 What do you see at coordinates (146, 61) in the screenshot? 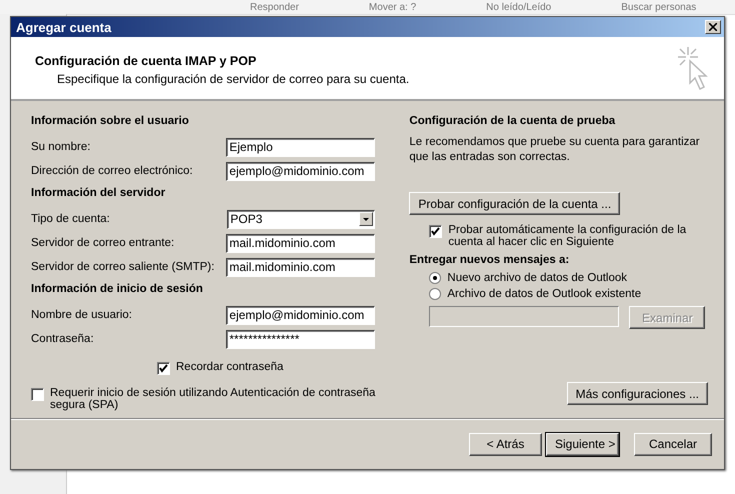
I see `header-title: Configuración de cuenta IMAP y POP` at bounding box center [146, 61].